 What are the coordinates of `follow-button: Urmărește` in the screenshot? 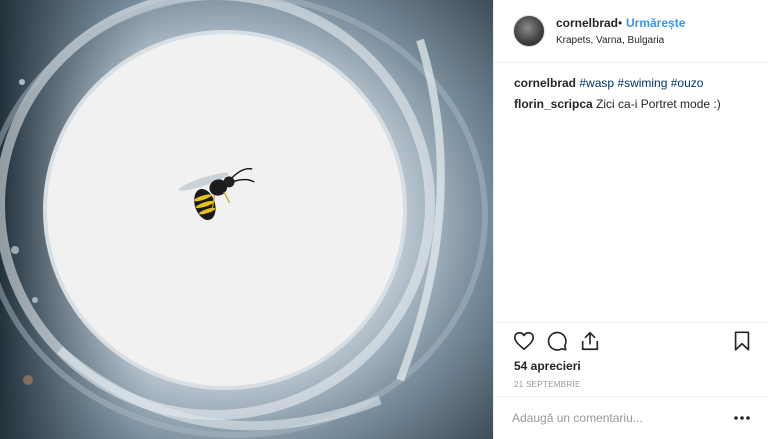 It's located at (655, 23).